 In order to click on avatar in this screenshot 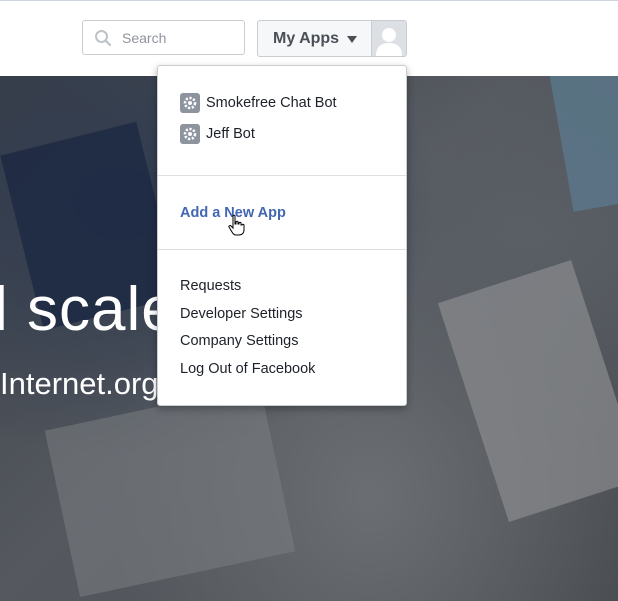, I will do `click(388, 38)`.